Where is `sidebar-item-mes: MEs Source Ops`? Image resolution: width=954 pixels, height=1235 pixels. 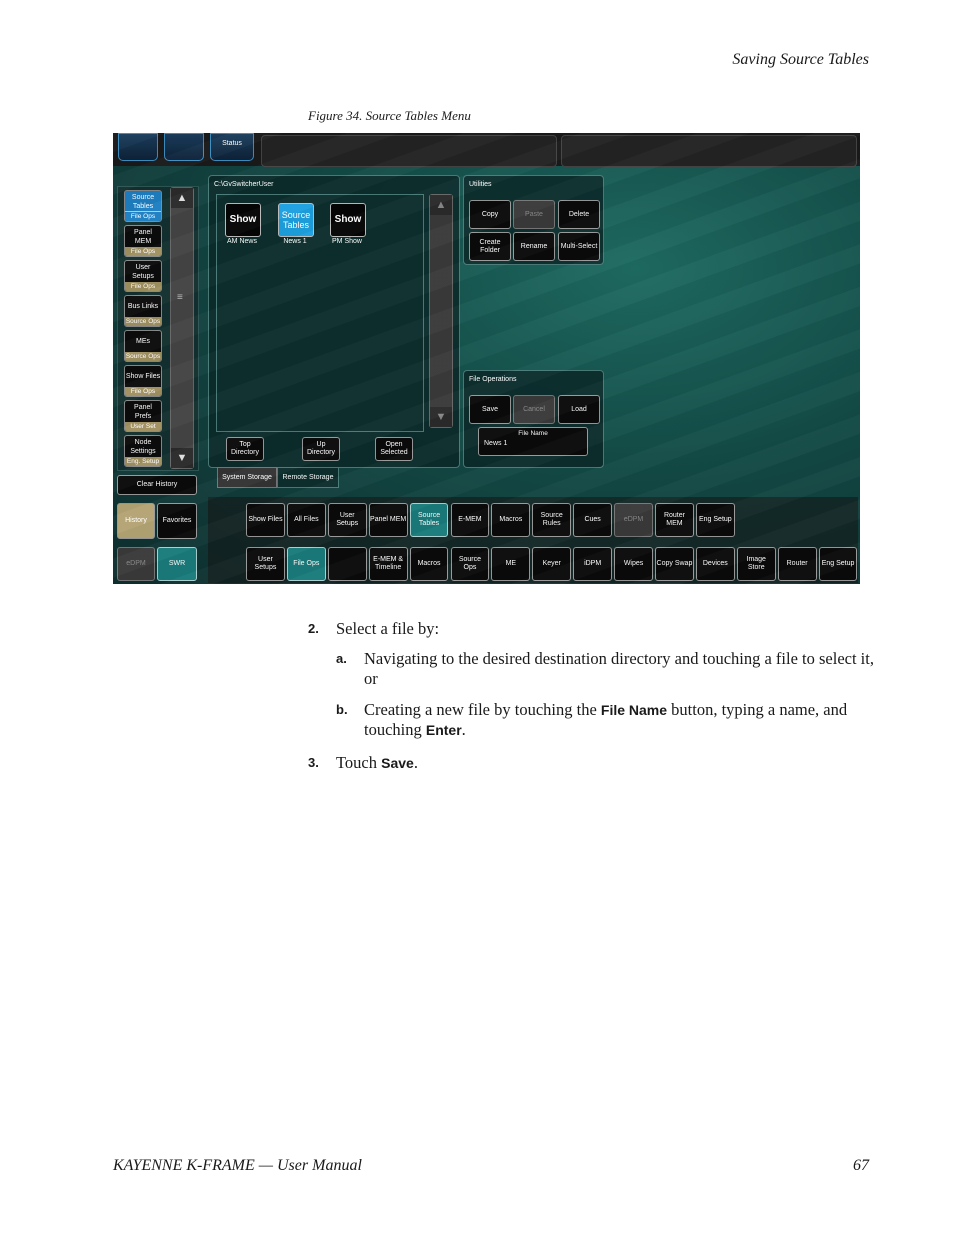 sidebar-item-mes: MEs Source Ops is located at coordinates (143, 346).